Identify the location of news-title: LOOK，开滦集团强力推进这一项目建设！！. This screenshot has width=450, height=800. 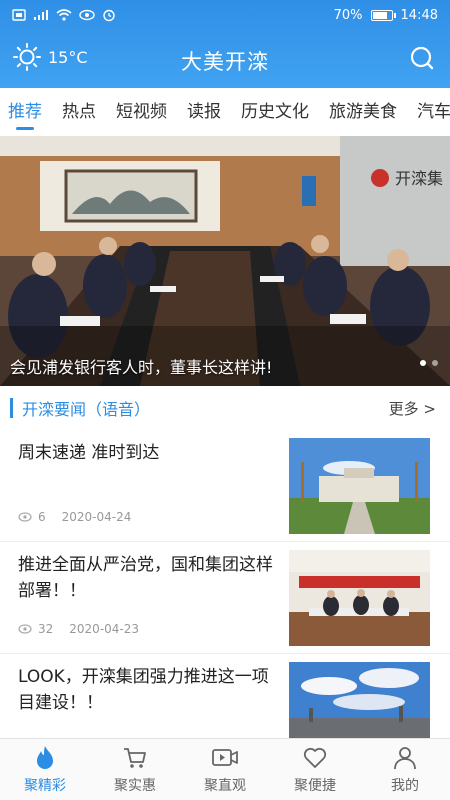
(143, 690).